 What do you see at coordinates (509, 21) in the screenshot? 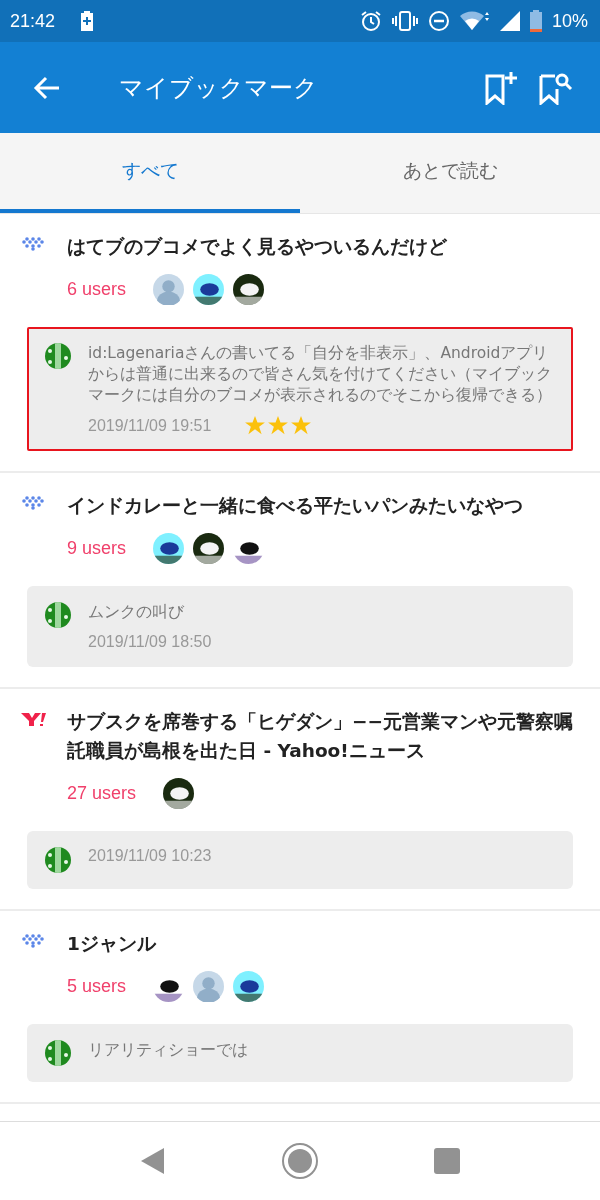
I see `signal-icon` at bounding box center [509, 21].